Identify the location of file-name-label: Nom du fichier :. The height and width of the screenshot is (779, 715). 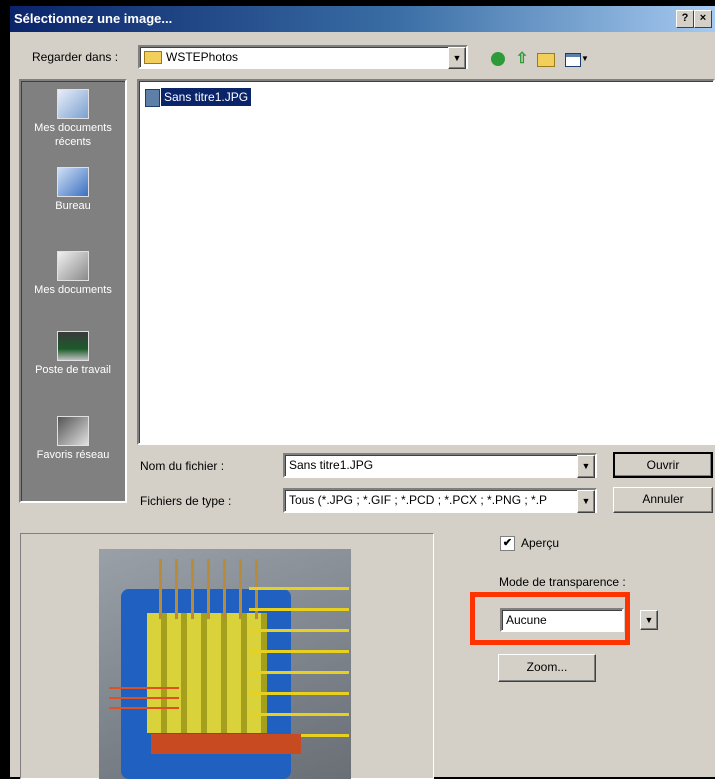
(182, 466).